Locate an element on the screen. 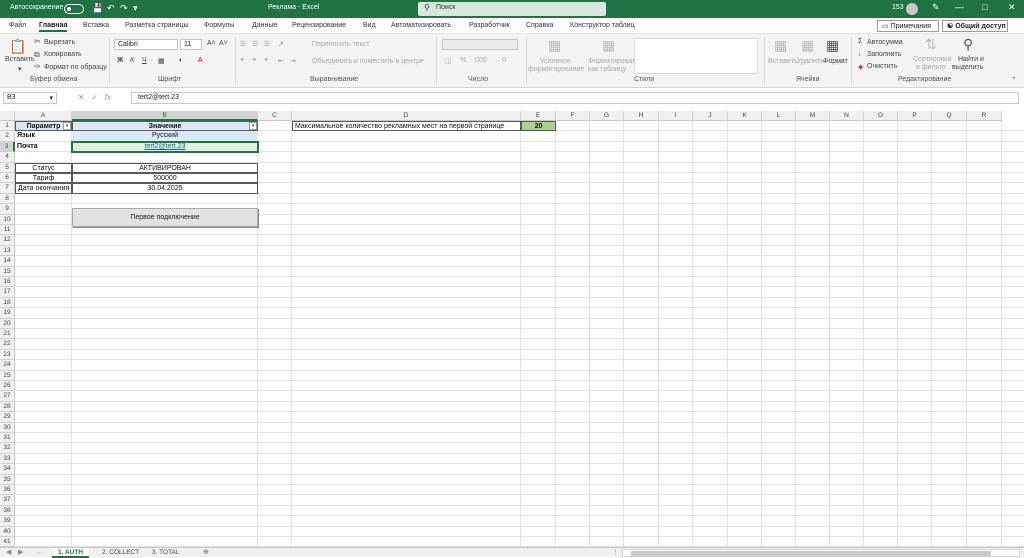 The height and width of the screenshot is (558, 1024). select-all-corner is located at coordinates (7, 116).